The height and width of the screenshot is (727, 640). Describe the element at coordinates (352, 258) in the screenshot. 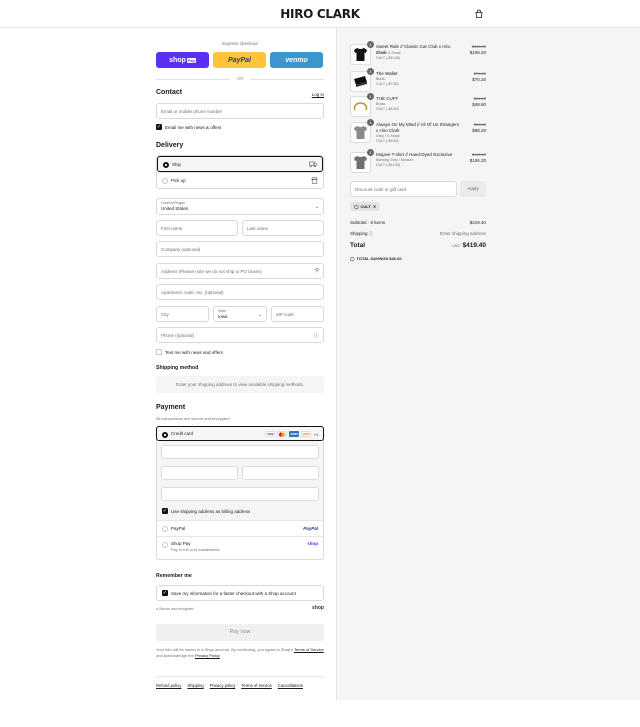

I see `tag-icon: ◯` at that location.